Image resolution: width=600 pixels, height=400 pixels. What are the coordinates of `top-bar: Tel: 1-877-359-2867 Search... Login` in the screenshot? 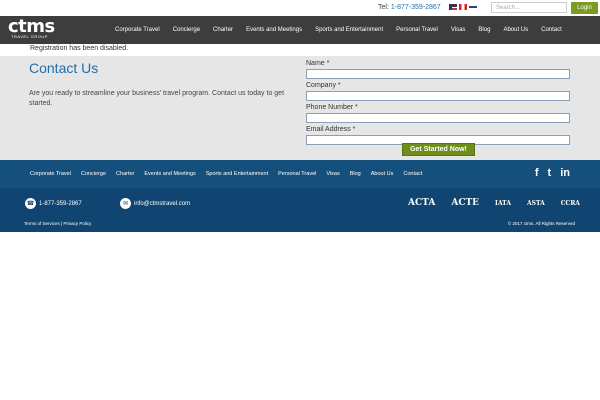 It's located at (300, 8).